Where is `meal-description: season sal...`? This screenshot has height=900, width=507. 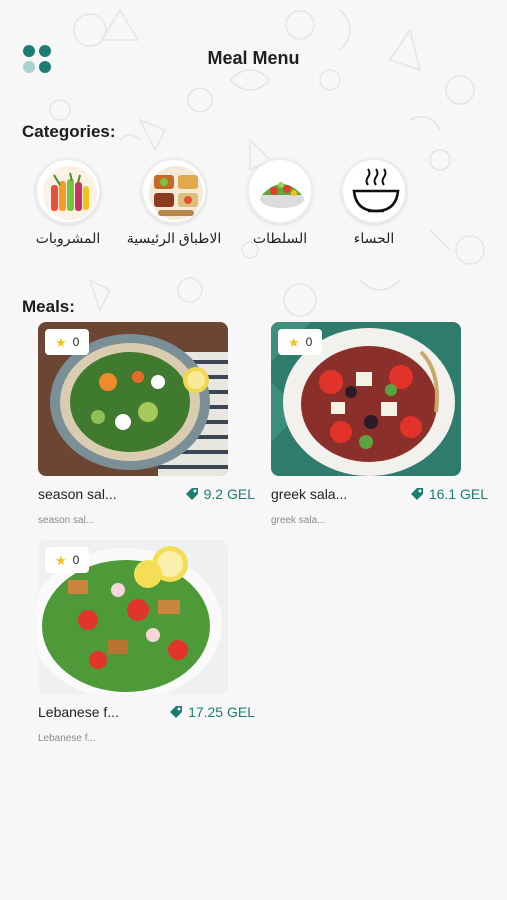 meal-description: season sal... is located at coordinates (66, 520).